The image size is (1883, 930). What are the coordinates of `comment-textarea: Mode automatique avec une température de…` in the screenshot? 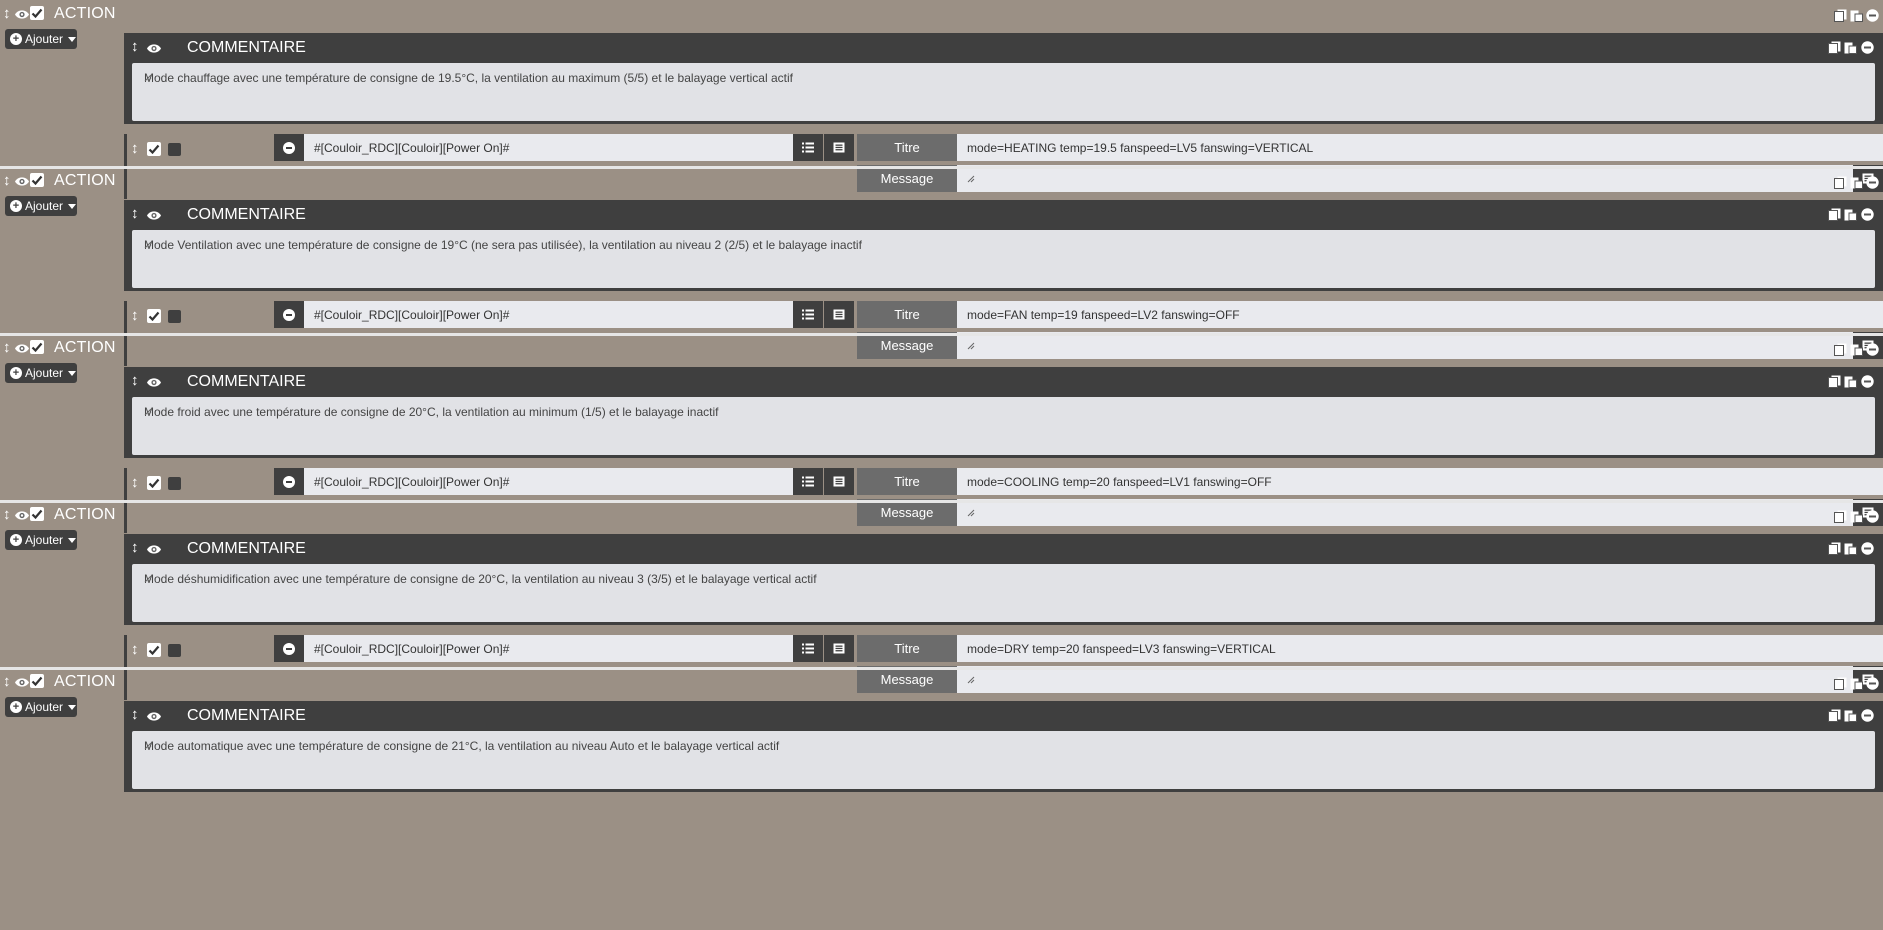 It's located at (1003, 760).